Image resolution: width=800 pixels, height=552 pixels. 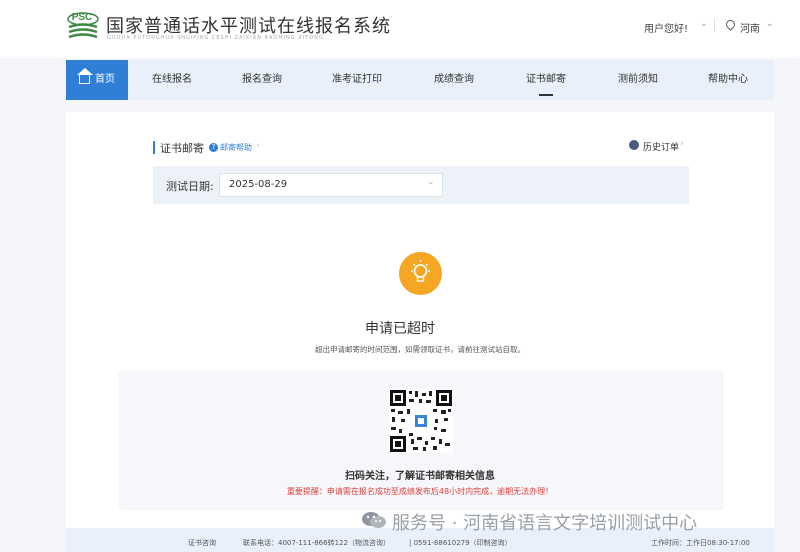 What do you see at coordinates (420, 476) in the screenshot?
I see `qr-caption: 扫码关注，了解证书邮寄相关信息` at bounding box center [420, 476].